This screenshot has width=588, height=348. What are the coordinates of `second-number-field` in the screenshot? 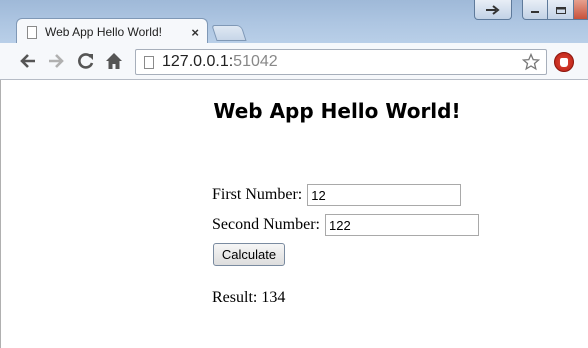 It's located at (401, 225).